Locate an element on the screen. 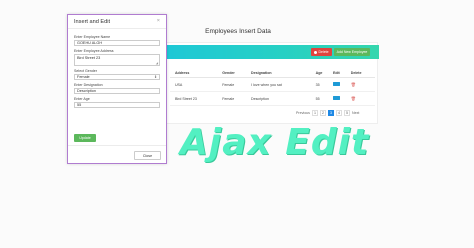  age-label: Enter Age is located at coordinates (82, 99).